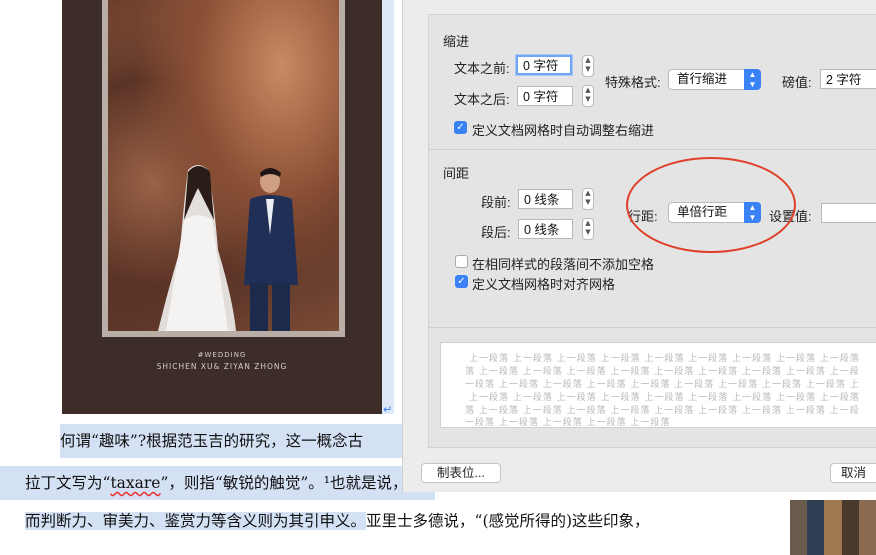 The width and height of the screenshot is (876, 555). Describe the element at coordinates (702, 79) in the screenshot. I see `special-format-value: 首行缩进` at that location.